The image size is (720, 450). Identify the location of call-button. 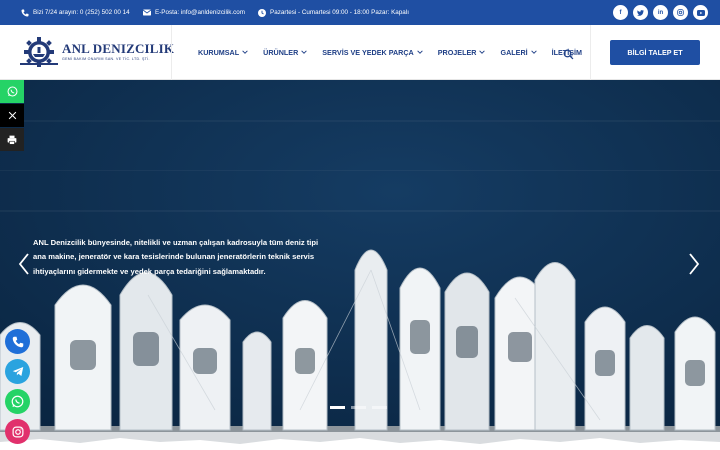
(17, 341).